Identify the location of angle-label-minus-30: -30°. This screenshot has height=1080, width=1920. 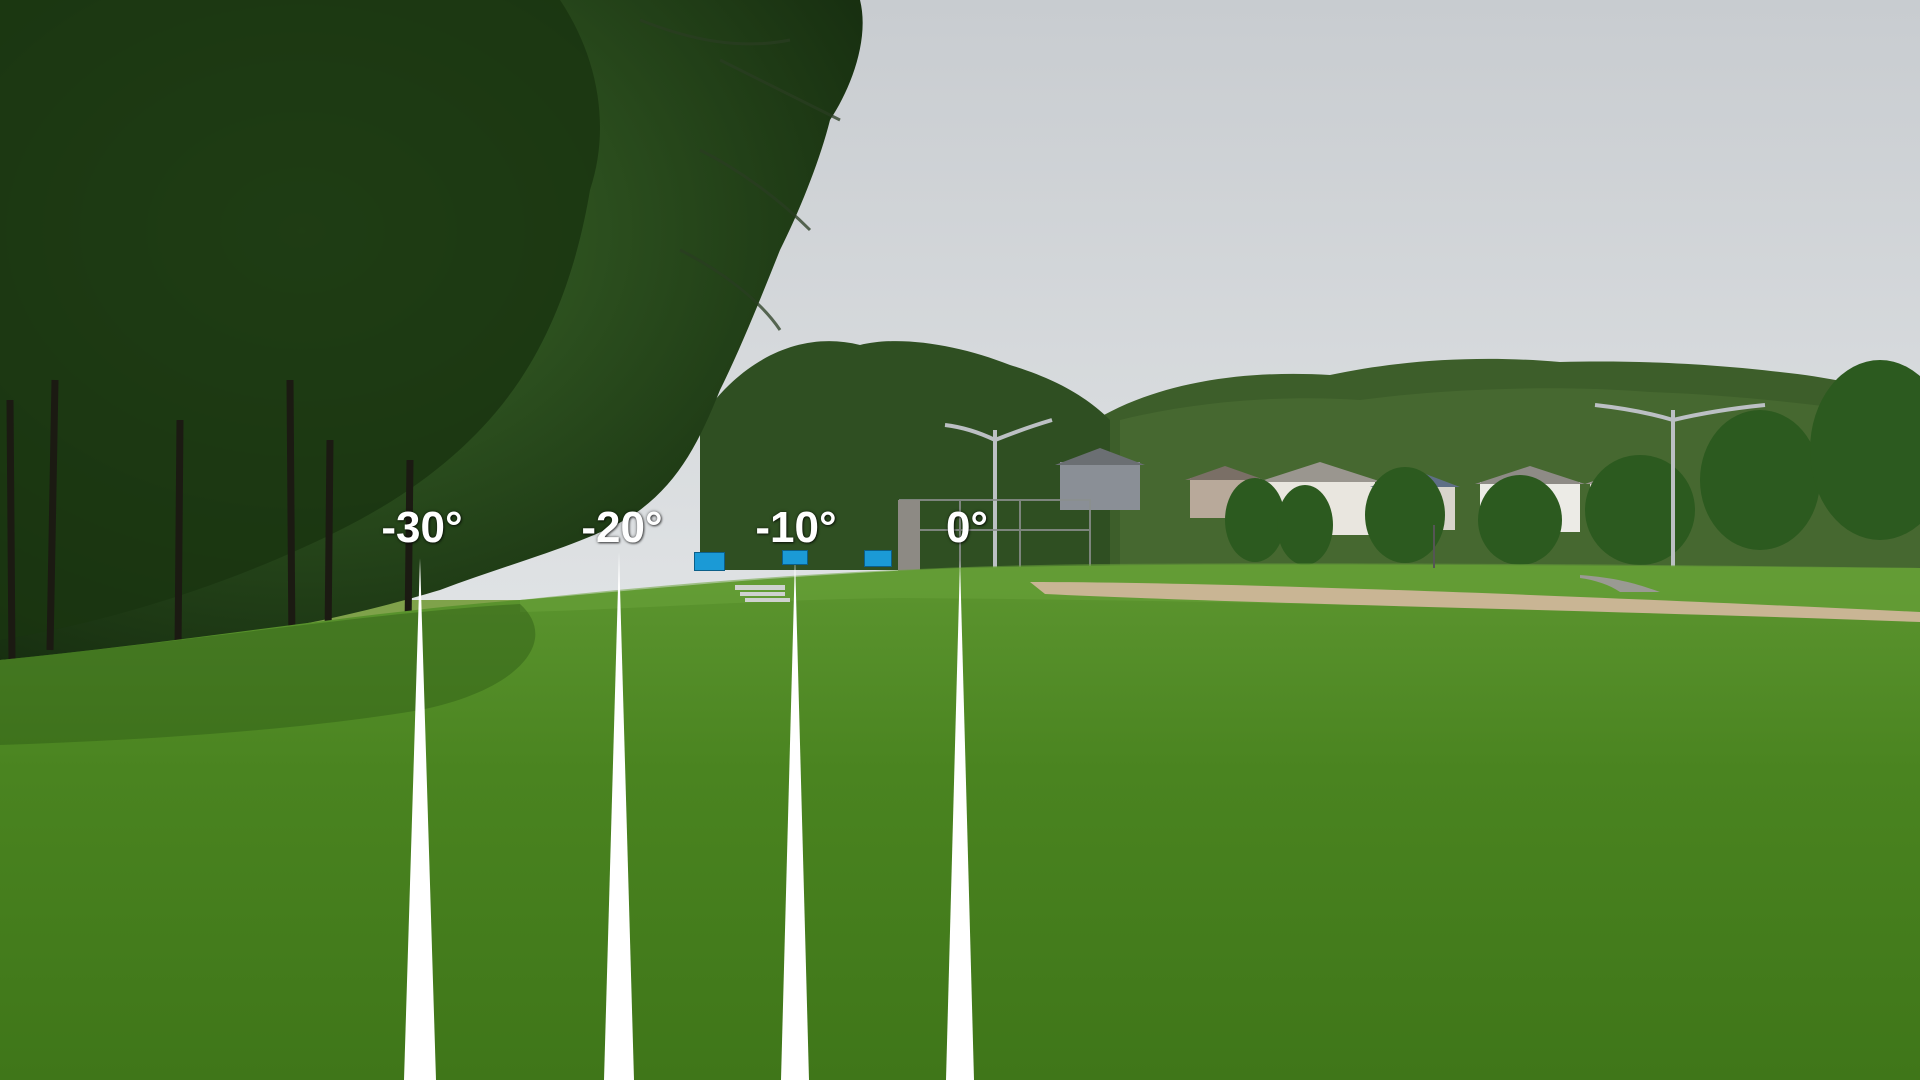
(422, 527).